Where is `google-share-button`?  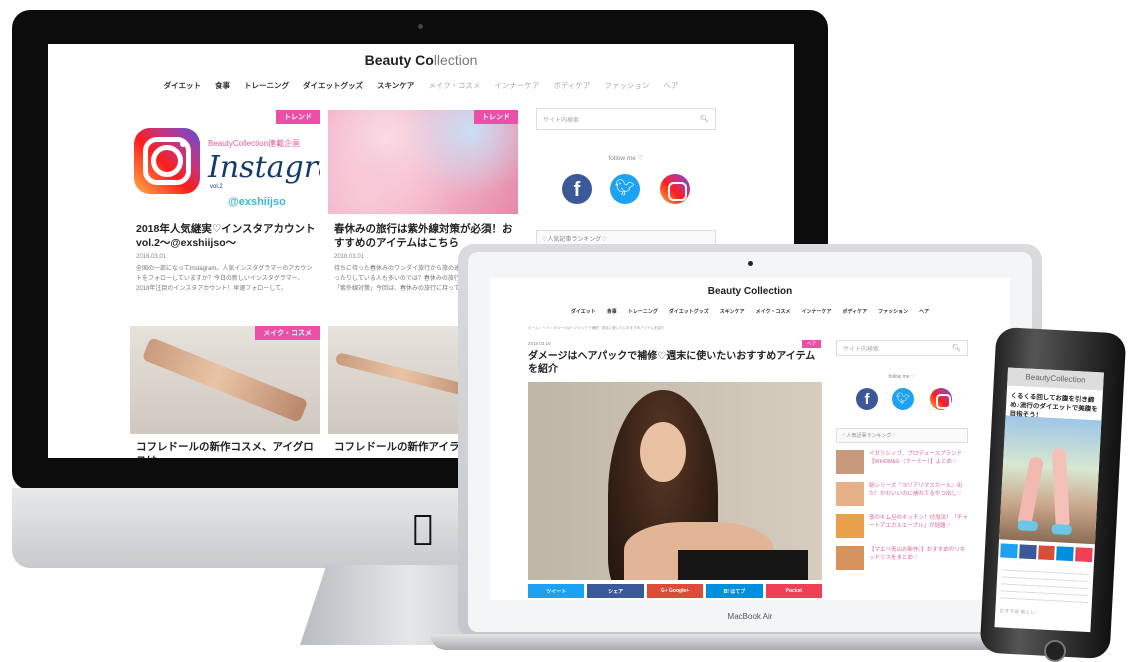
google-share-button is located at coordinates (1046, 553).